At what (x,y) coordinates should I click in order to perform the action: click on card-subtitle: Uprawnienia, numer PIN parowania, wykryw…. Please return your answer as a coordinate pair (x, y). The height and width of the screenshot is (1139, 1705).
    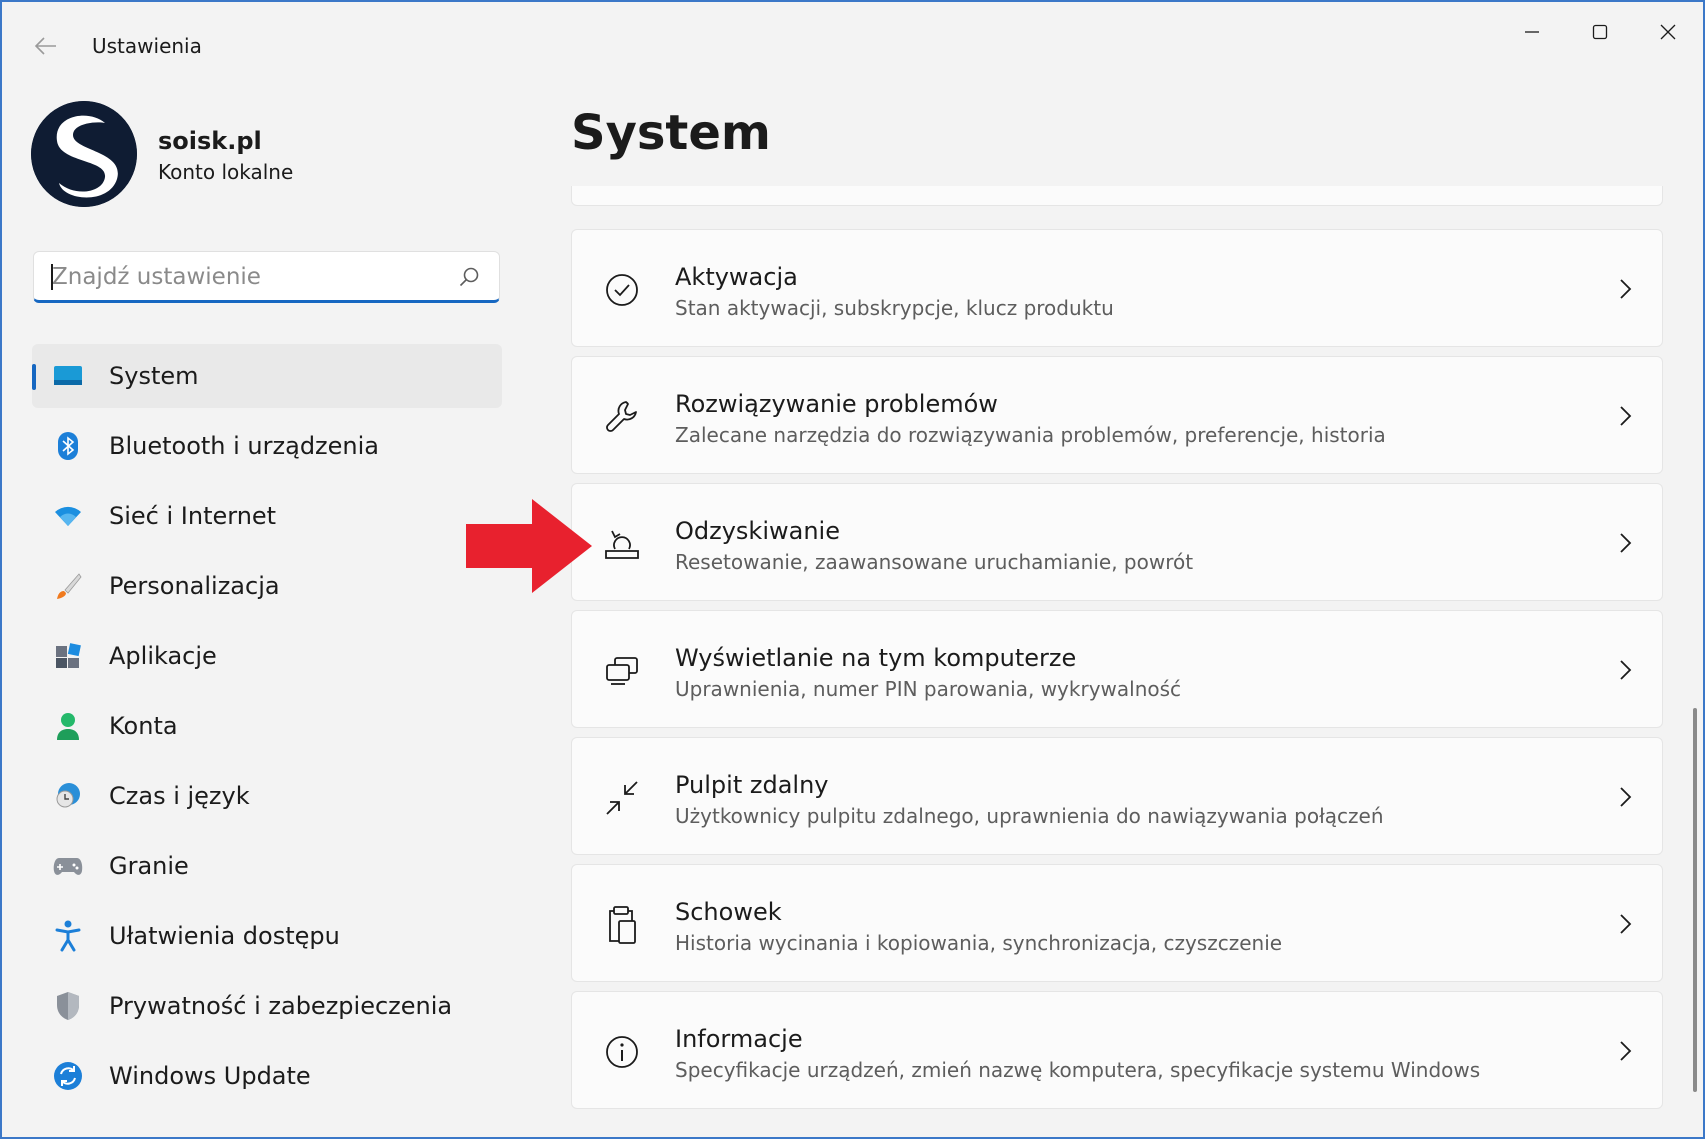
    Looking at the image, I should click on (928, 689).